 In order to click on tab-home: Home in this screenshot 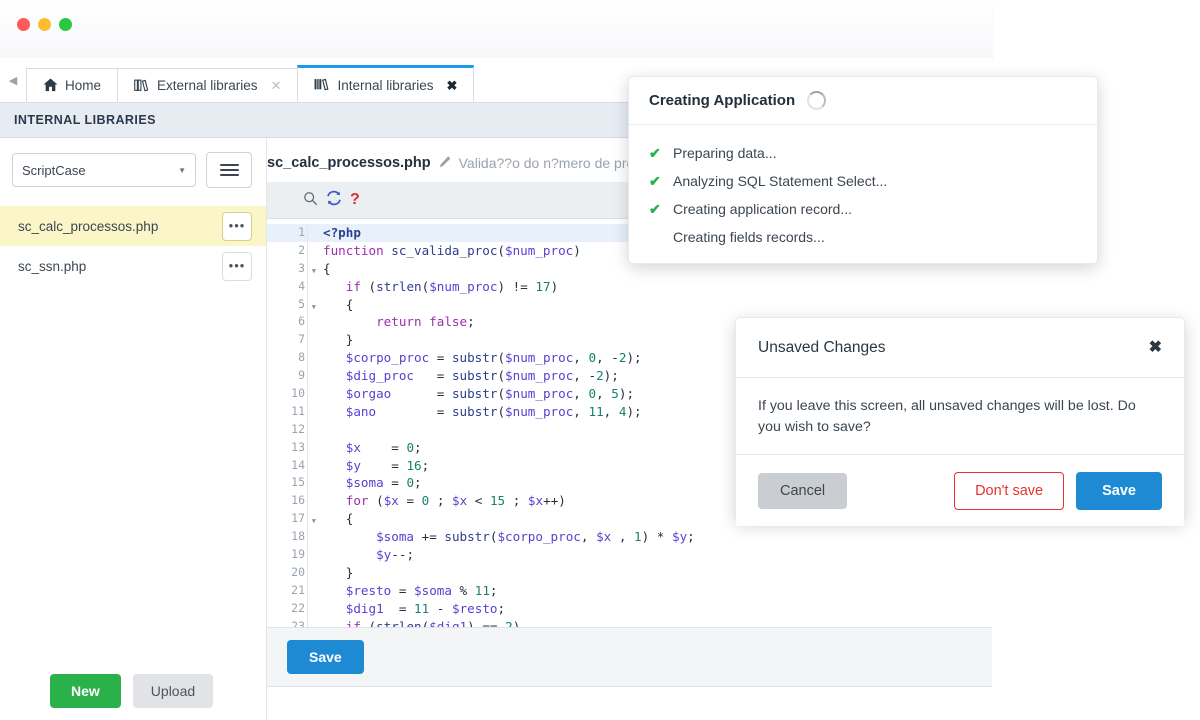, I will do `click(72, 85)`.